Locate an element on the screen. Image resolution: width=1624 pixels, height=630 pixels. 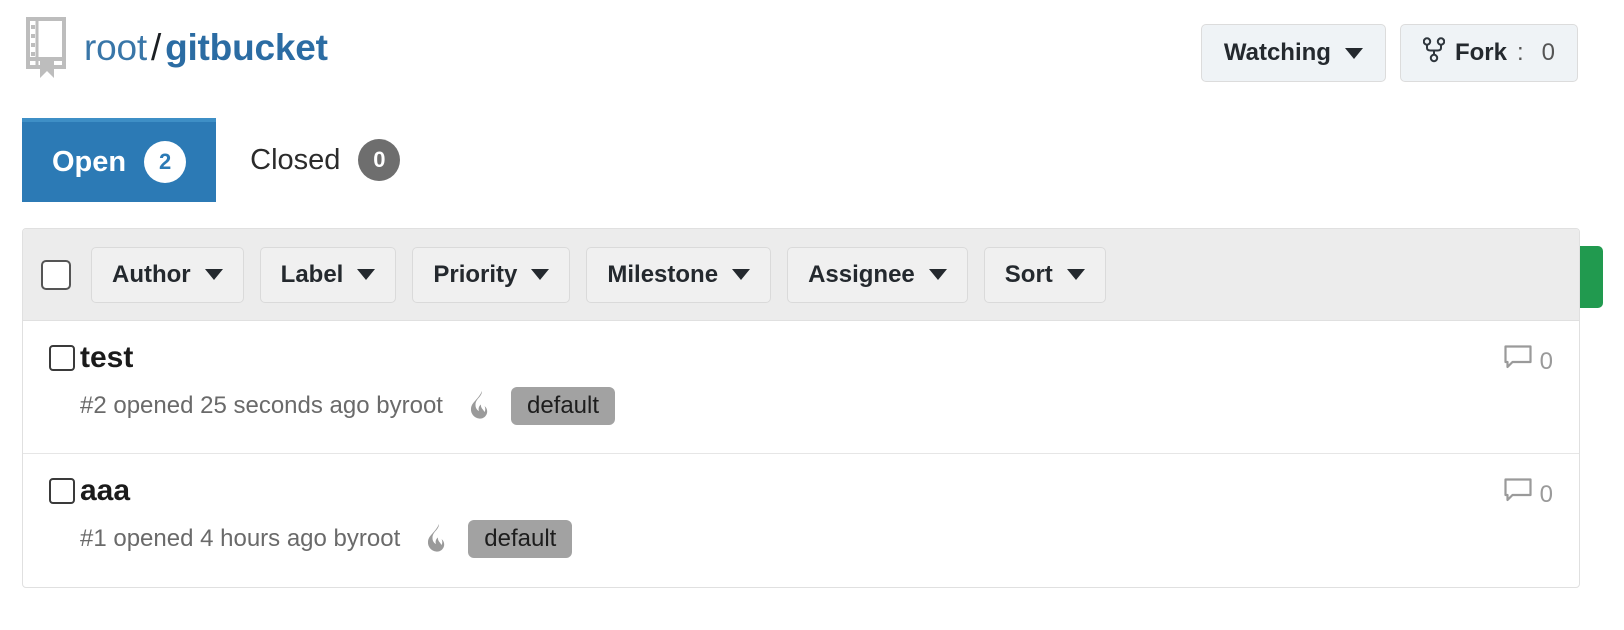
filter-milestone-label: Milestone is located at coordinates (663, 274).